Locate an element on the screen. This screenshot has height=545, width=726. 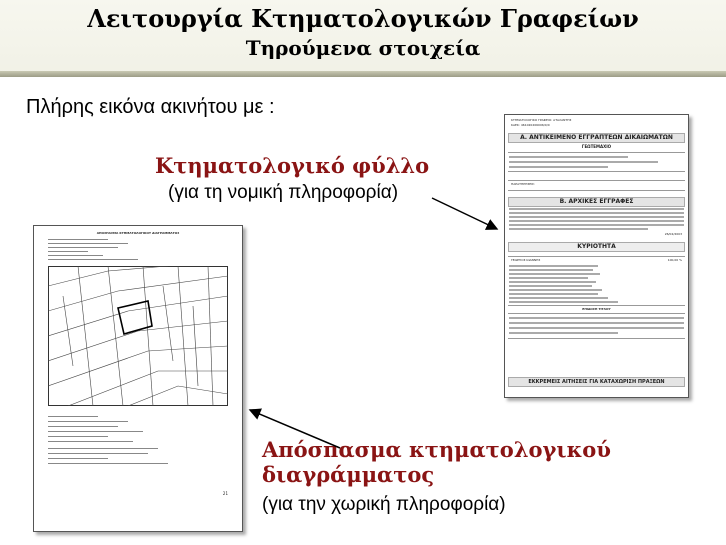
arrow-to-sheet is located at coordinates (465, 213).